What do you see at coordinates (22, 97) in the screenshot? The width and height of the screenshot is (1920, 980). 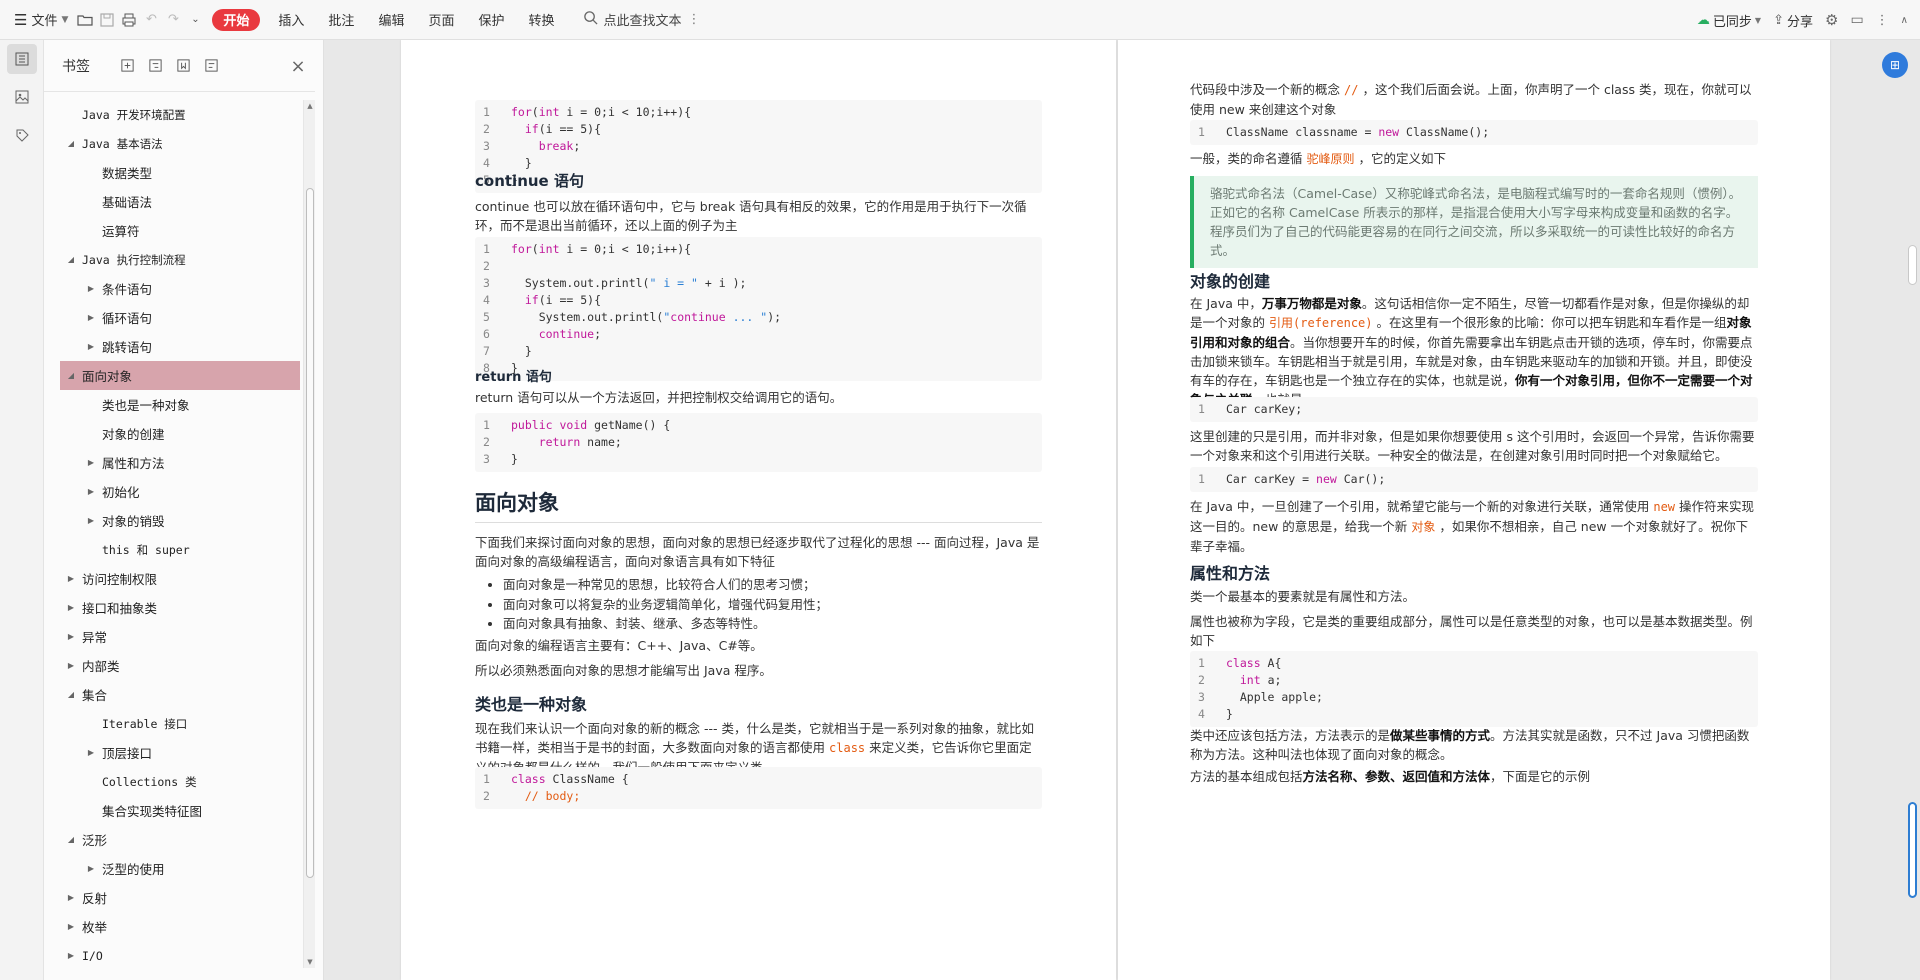 I see `thumbnail-image-icon` at bounding box center [22, 97].